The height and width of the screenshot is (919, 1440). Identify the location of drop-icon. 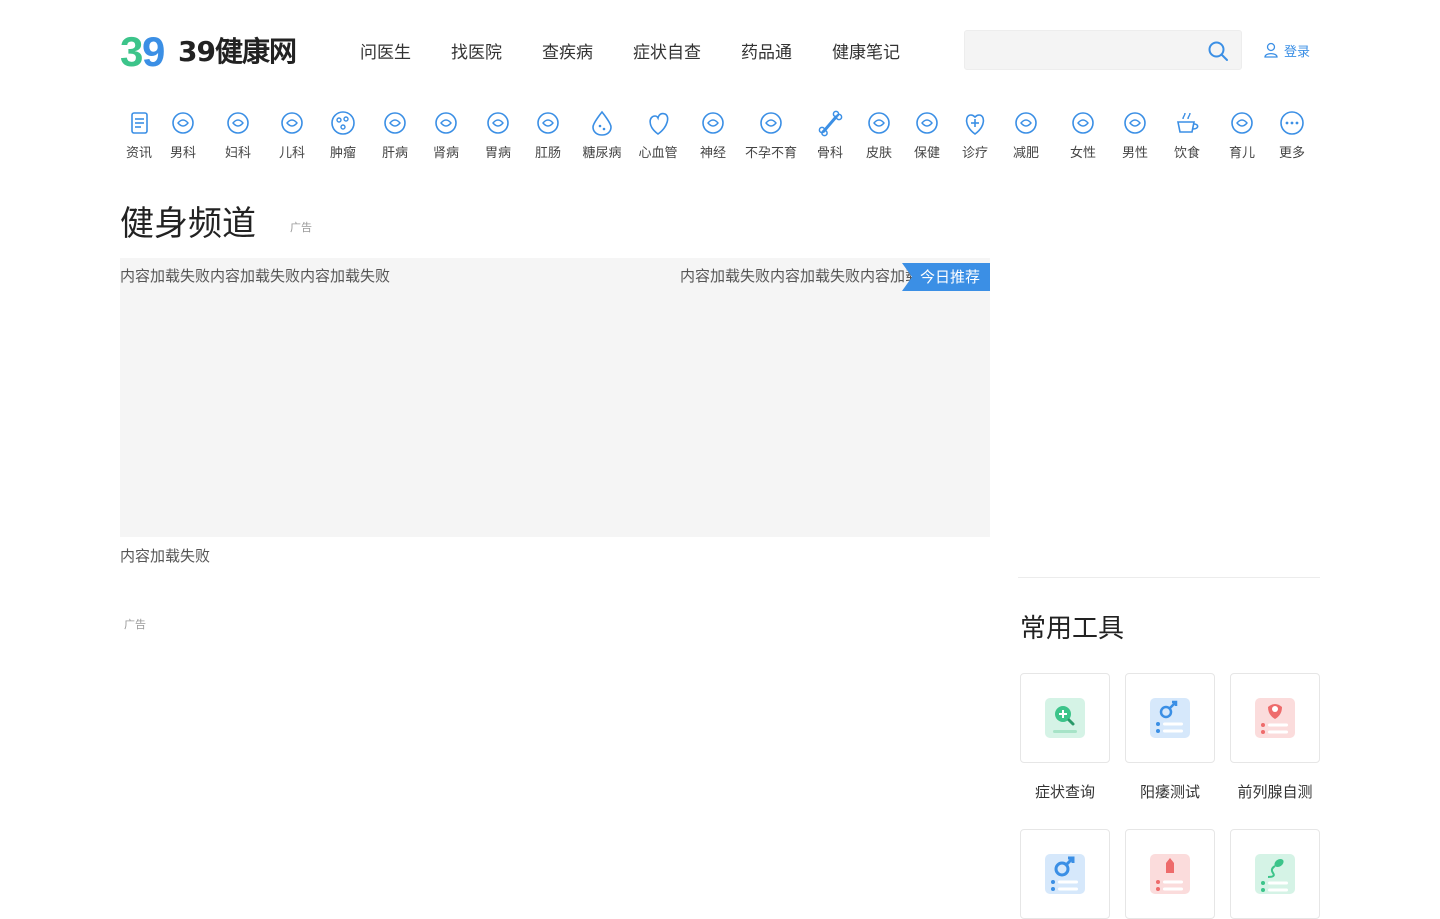
(602, 123).